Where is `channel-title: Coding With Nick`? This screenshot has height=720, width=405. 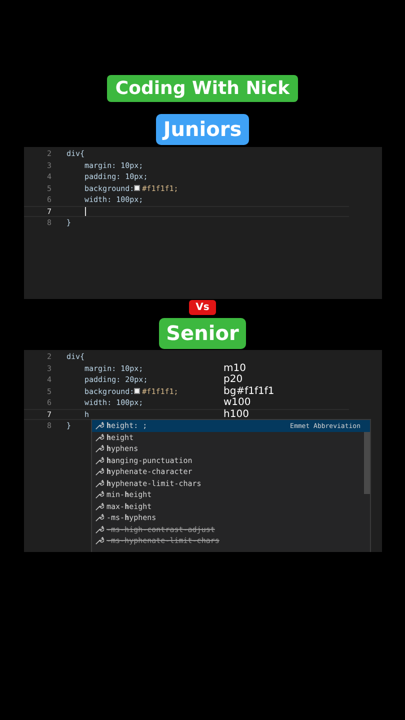
channel-title: Coding With Nick is located at coordinates (202, 88).